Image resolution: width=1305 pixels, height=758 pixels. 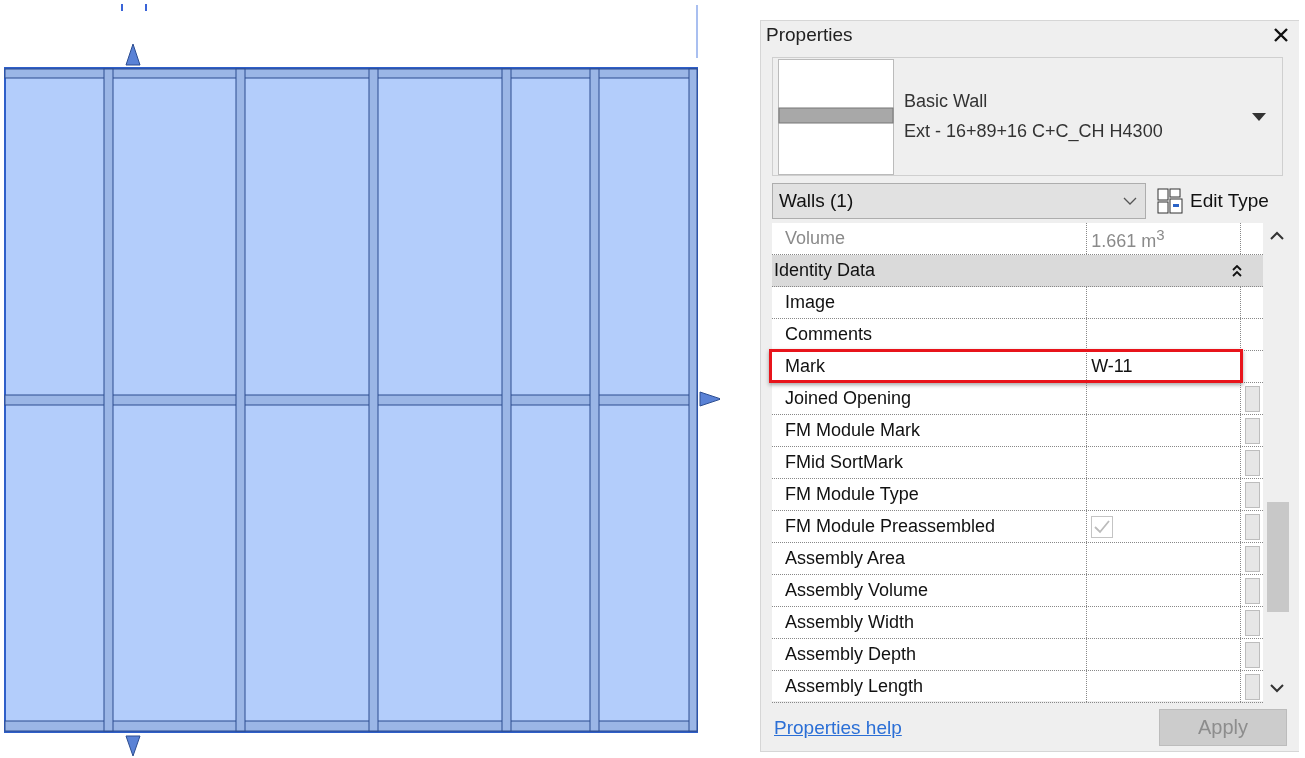 I want to click on parameter-name: Assembly Area, so click(x=930, y=558).